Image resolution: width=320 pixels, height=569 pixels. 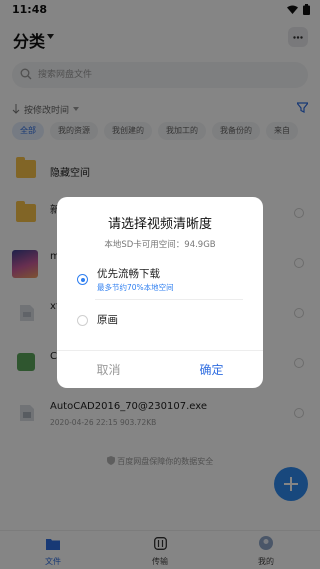 What do you see at coordinates (128, 274) in the screenshot?
I see `option-label: 优先流畅下载` at bounding box center [128, 274].